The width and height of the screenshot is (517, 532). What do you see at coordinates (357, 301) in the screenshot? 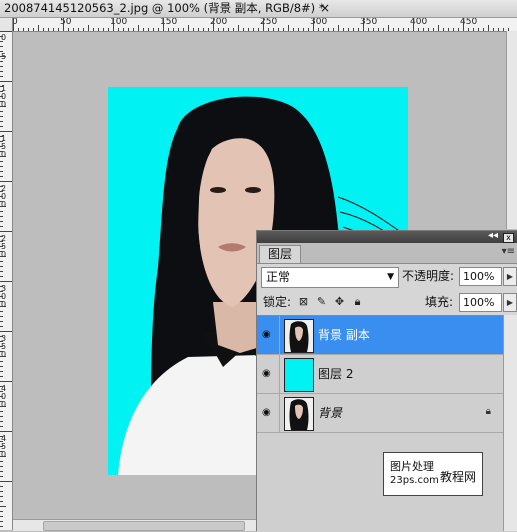
I see `lock-all-icon: 🔒︎` at bounding box center [357, 301].